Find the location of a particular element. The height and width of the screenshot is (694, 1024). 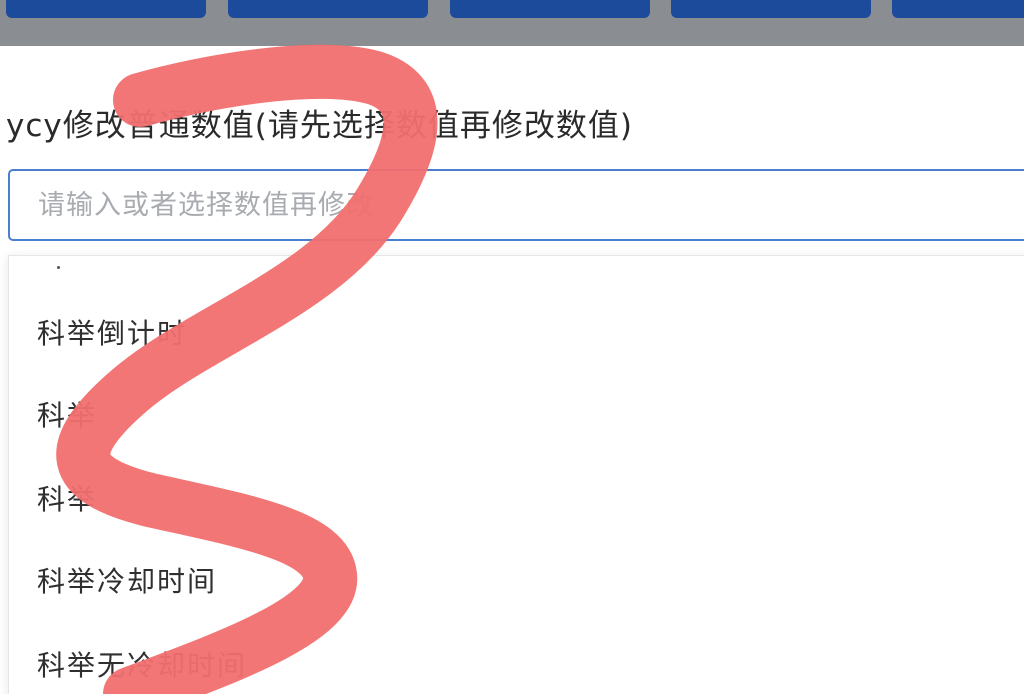

dropdown-option: 科举冷却时间 is located at coordinates (127, 582).